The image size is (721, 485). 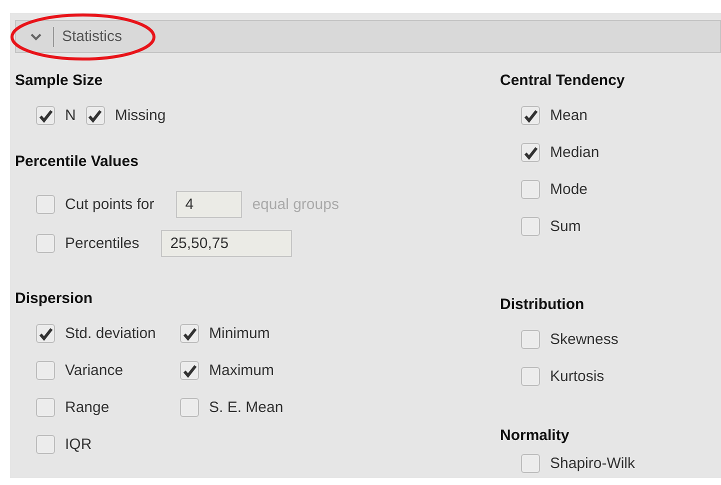 I want to click on checkbox-label: Maximum, so click(x=241, y=370).